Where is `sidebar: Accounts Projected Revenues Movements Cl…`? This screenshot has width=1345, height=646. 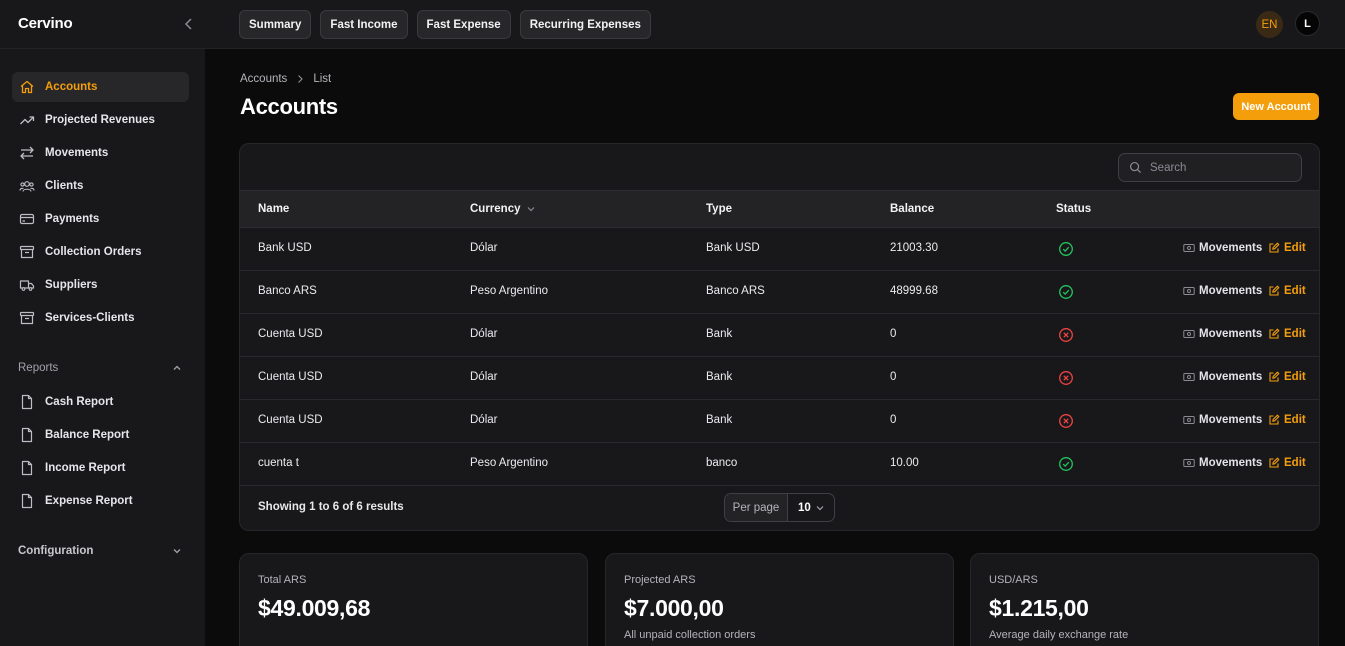
sidebar: Accounts Projected Revenues Movements Cl… is located at coordinates (102, 347).